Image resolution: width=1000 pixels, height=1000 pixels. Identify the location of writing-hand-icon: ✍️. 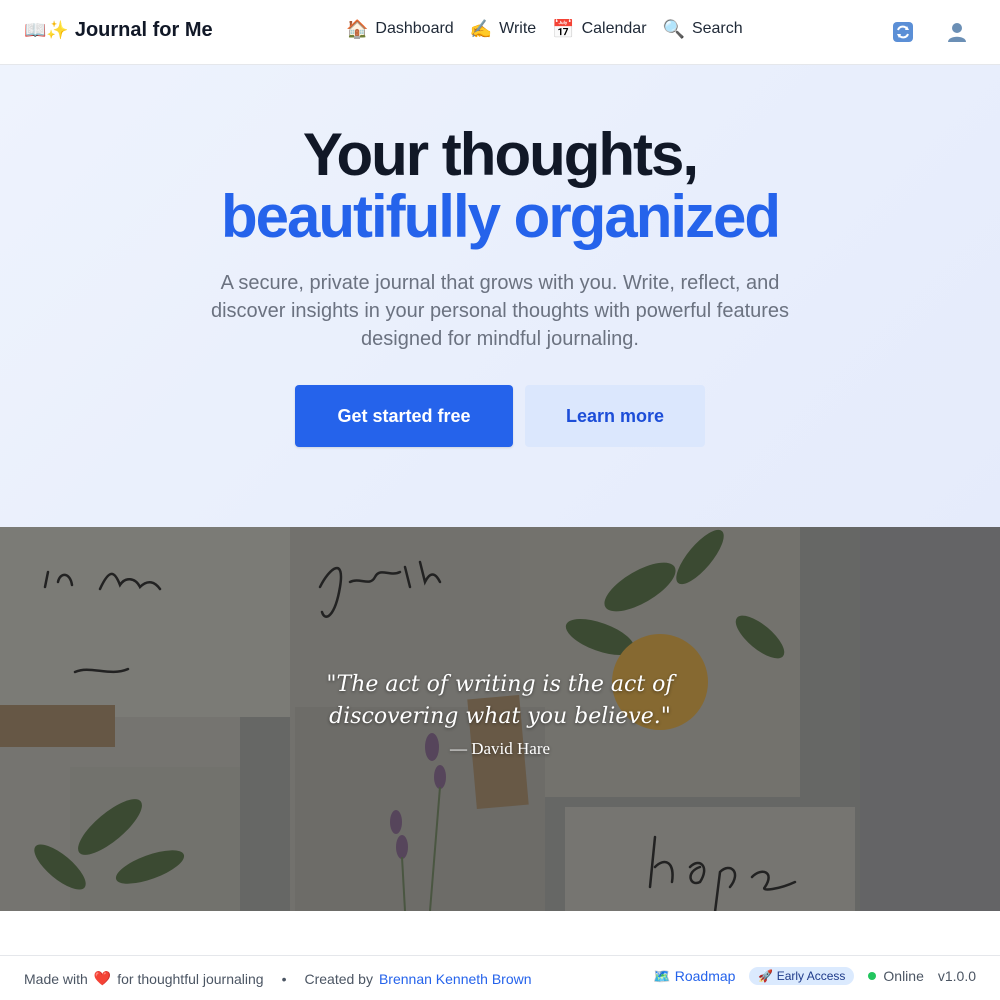
(481, 29).